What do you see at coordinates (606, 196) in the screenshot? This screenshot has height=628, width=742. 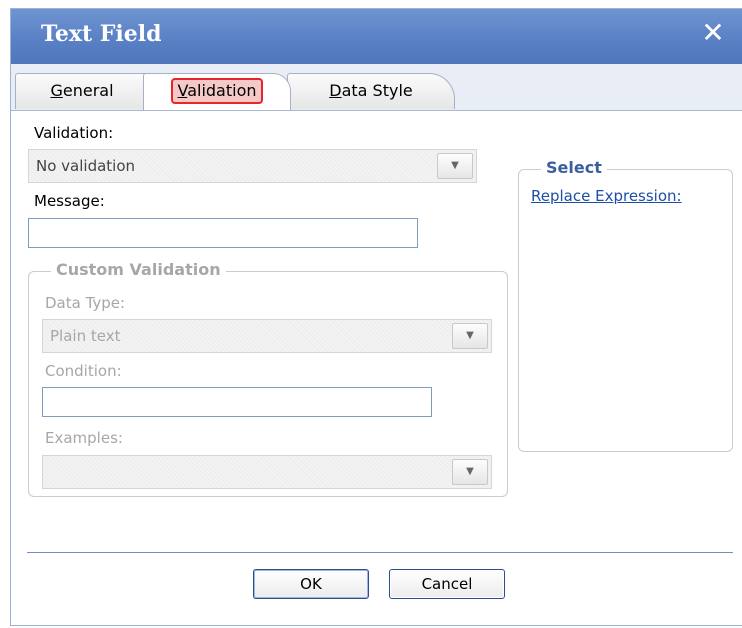 I see `replace-expression-link: Replace Expression:` at bounding box center [606, 196].